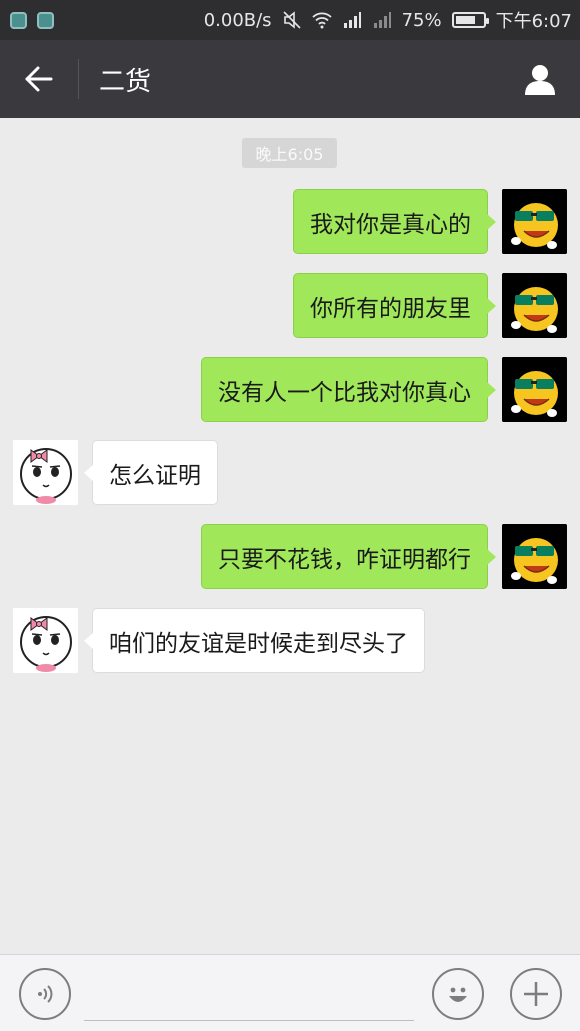  Describe the element at coordinates (254, 640) in the screenshot. I see `contact-message-bubble: 咱们的友谊是时候走到尽头了` at that location.